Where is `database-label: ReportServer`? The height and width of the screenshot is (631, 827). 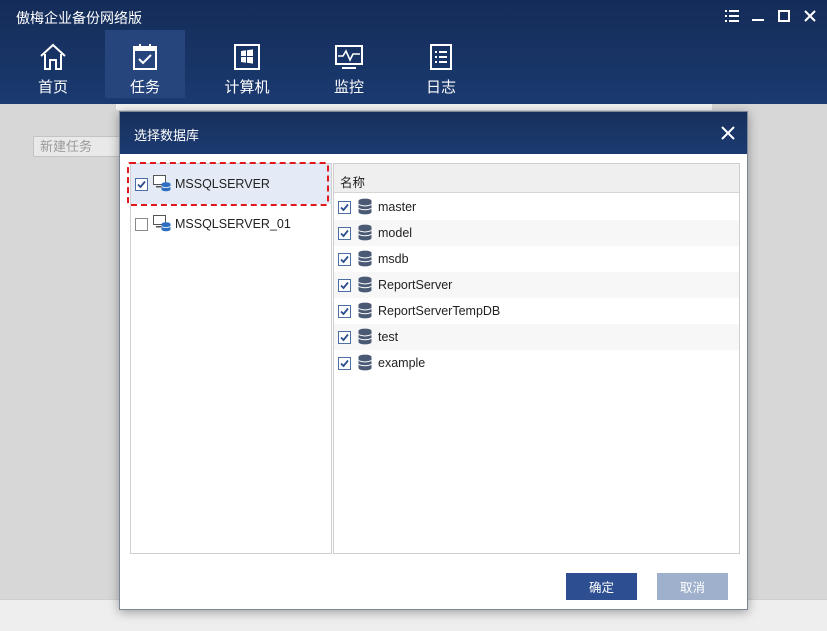 database-label: ReportServer is located at coordinates (415, 285).